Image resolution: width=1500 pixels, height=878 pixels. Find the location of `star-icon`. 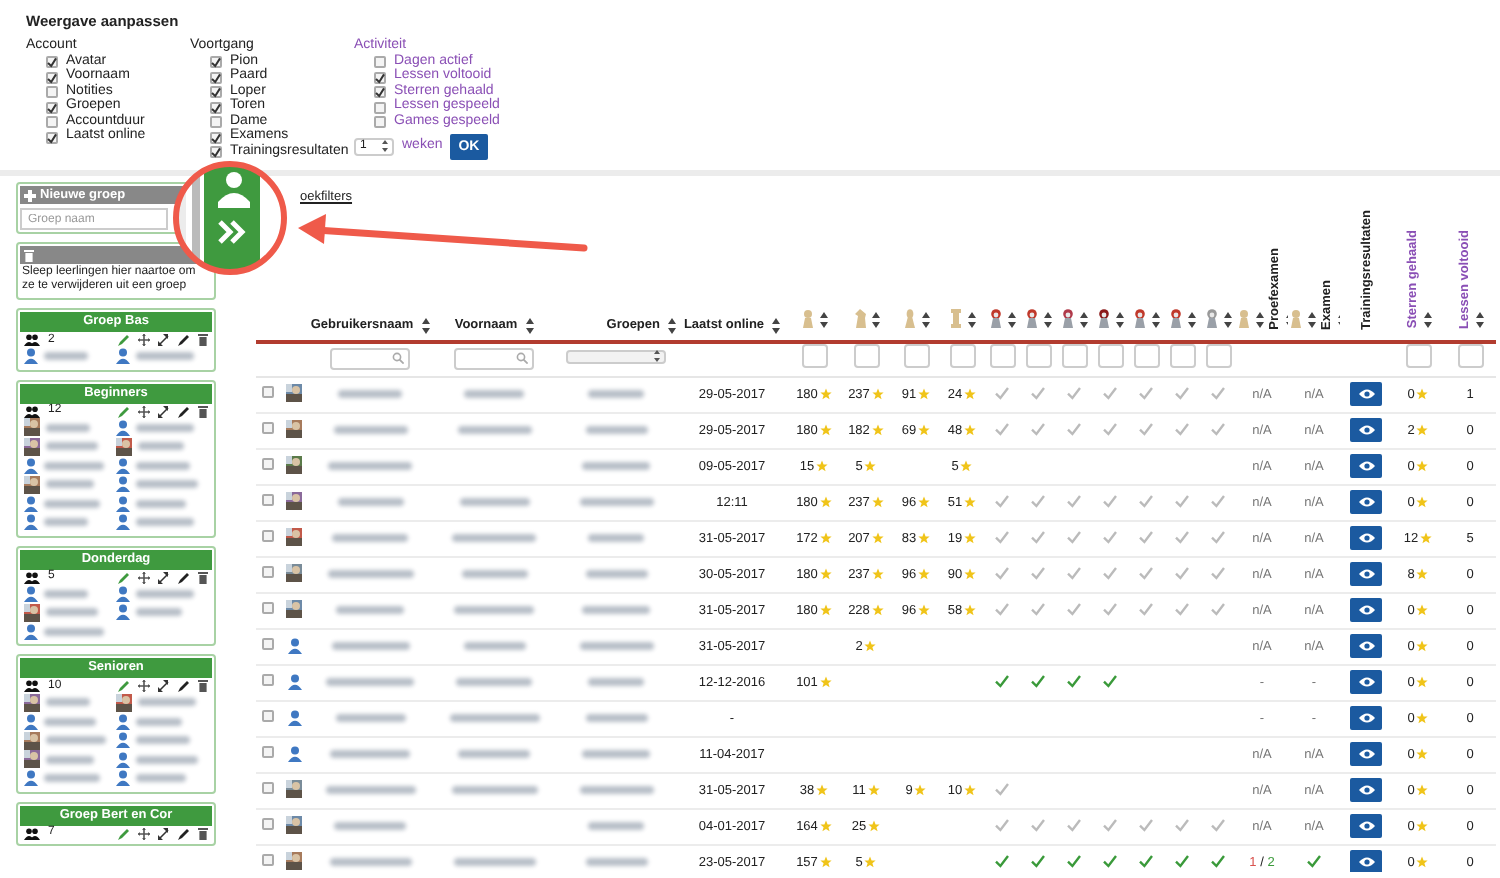

star-icon is located at coordinates (825, 574).